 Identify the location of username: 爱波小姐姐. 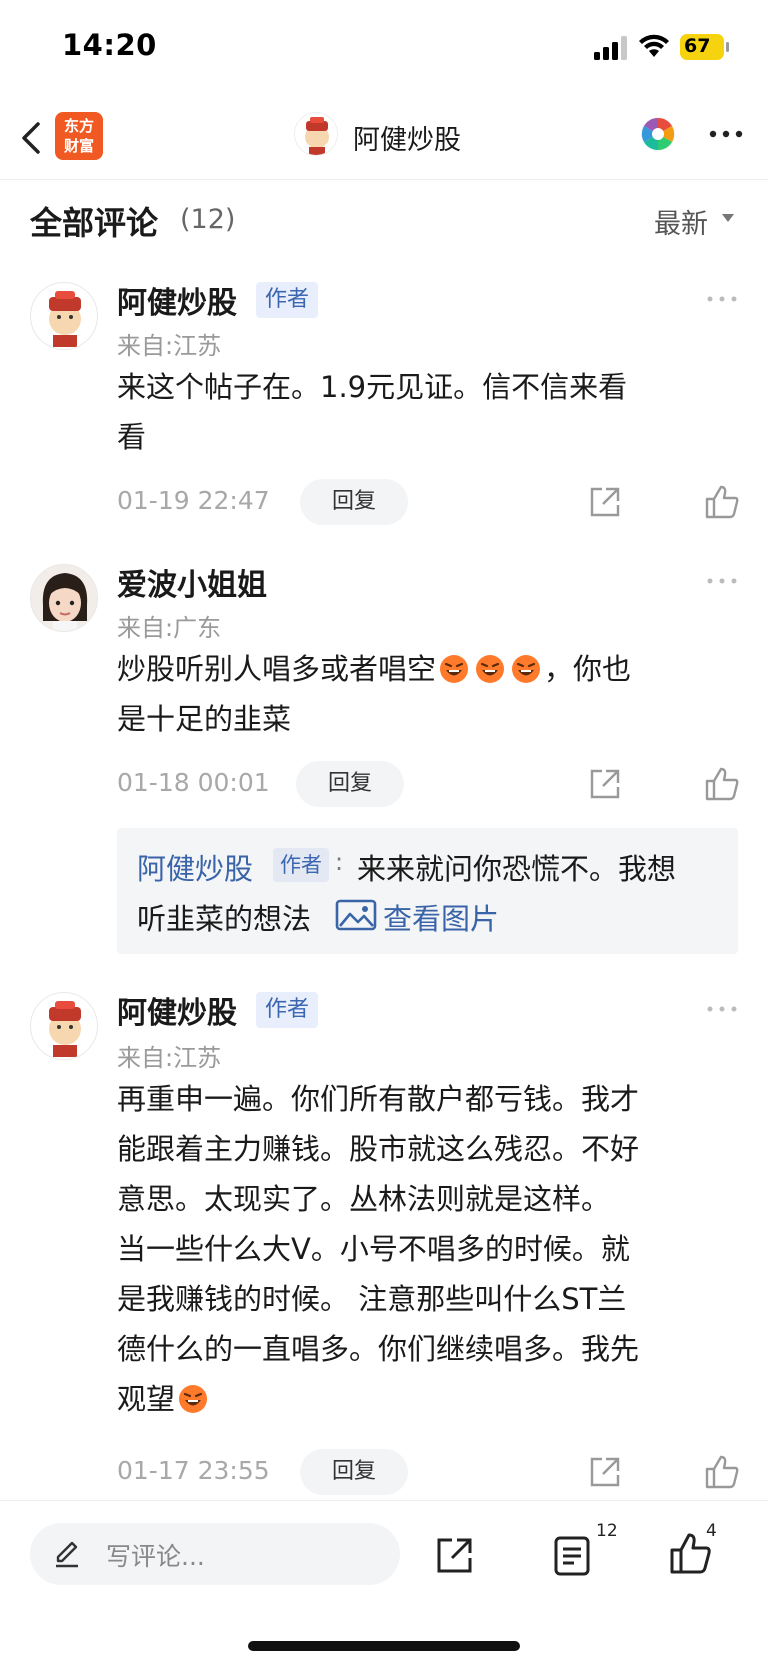
(192, 582).